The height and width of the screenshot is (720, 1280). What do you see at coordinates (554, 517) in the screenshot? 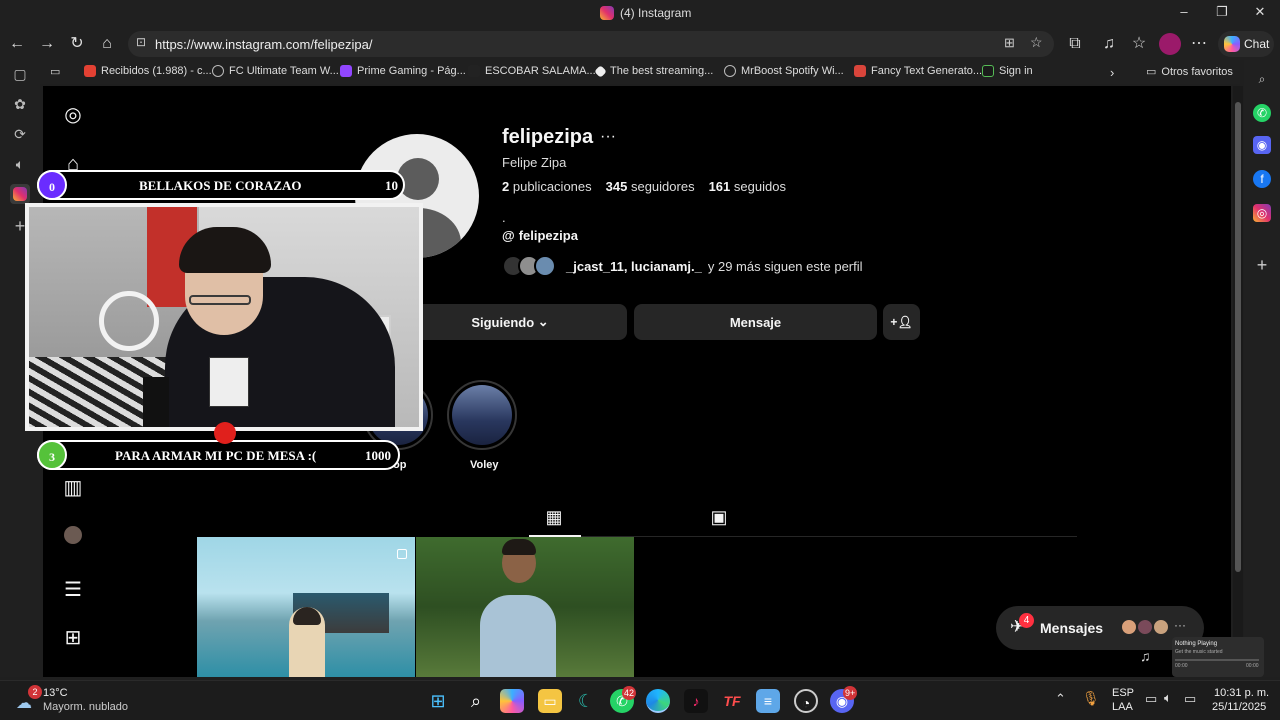
I see `posts-grid-icon: ▦` at bounding box center [554, 517].